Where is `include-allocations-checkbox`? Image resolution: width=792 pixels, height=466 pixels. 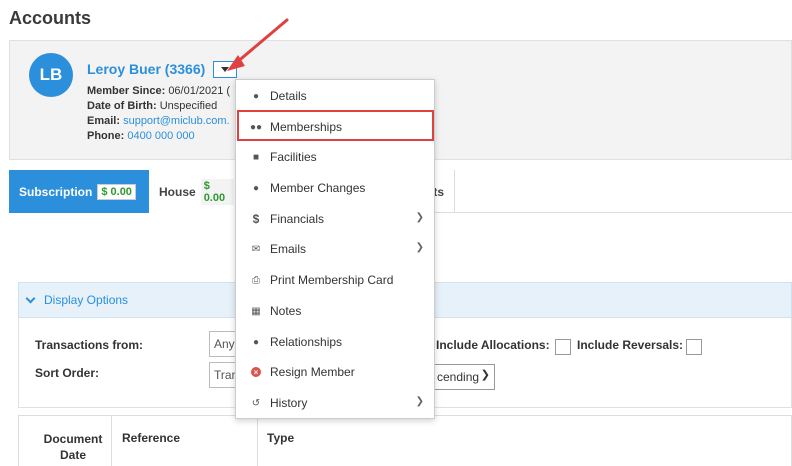
include-allocations-checkbox is located at coordinates (563, 347).